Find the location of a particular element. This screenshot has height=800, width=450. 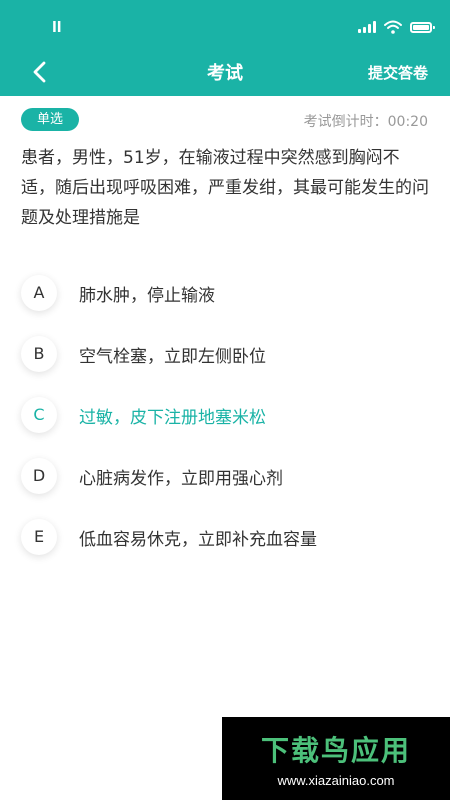

option-letter: E is located at coordinates (39, 537).